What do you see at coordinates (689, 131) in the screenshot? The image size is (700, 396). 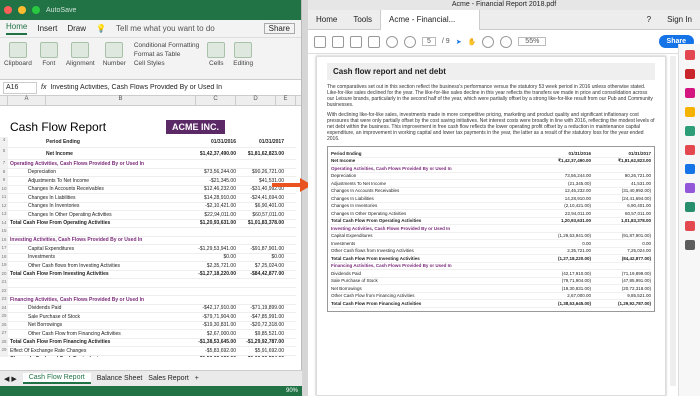 I see `combine-files-icon` at bounding box center [689, 131].